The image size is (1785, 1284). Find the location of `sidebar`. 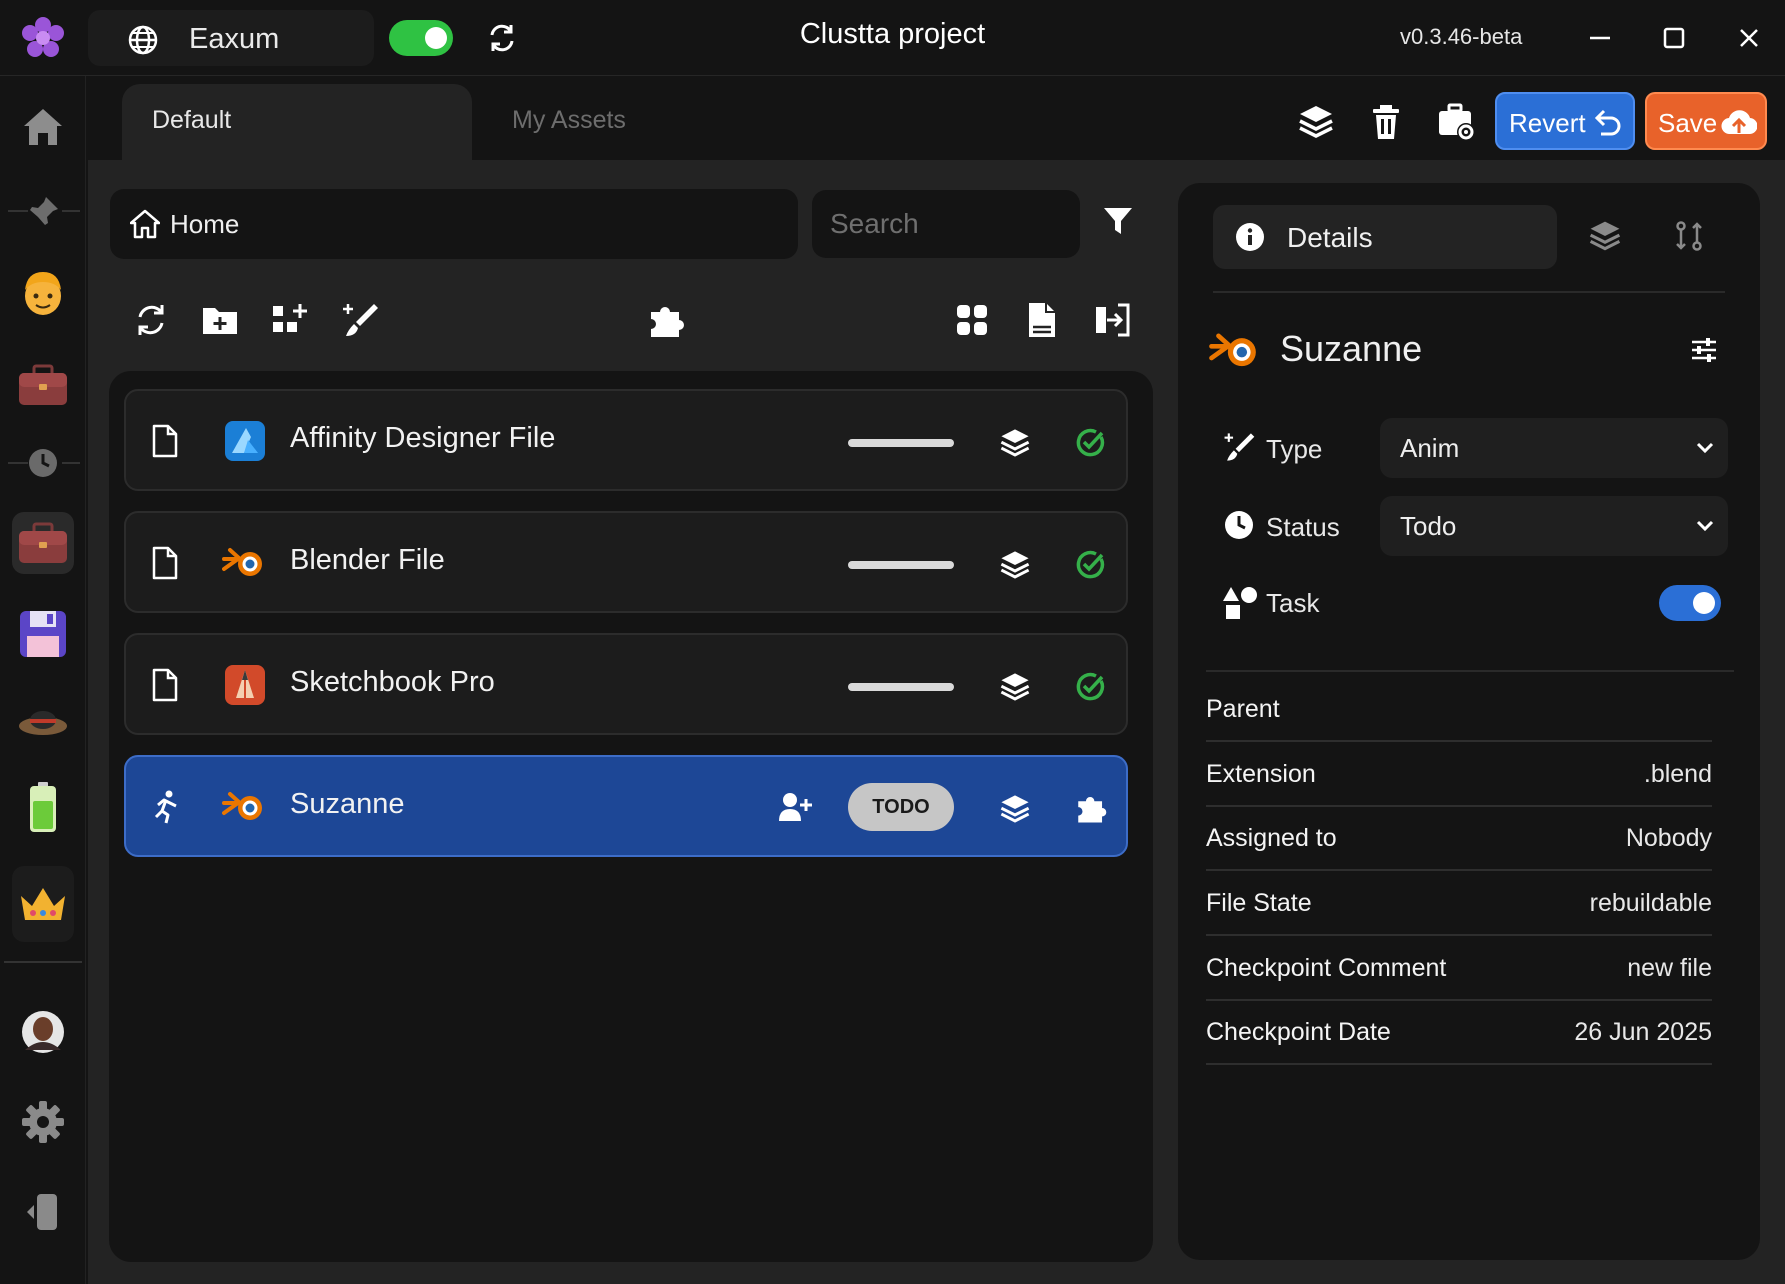

sidebar is located at coordinates (43, 680).